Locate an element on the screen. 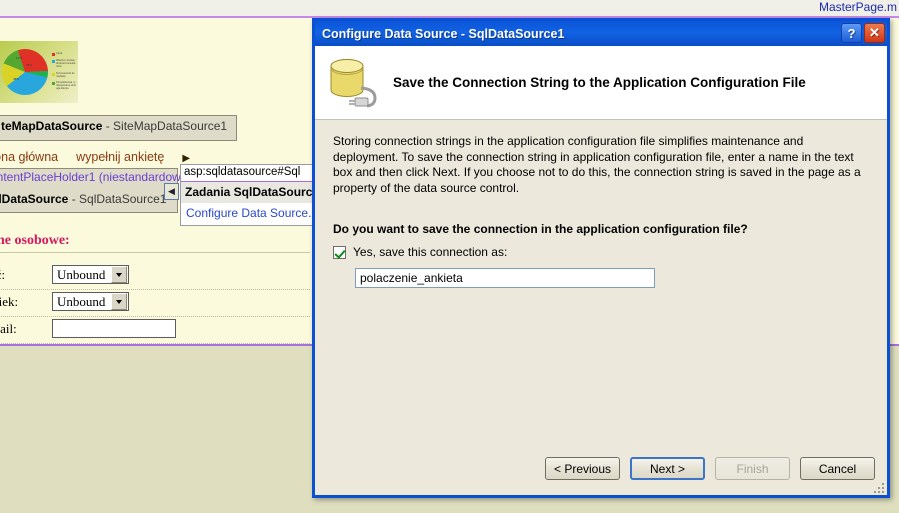 The height and width of the screenshot is (513, 899). table-row: Viek: Unbound is located at coordinates (155, 303).